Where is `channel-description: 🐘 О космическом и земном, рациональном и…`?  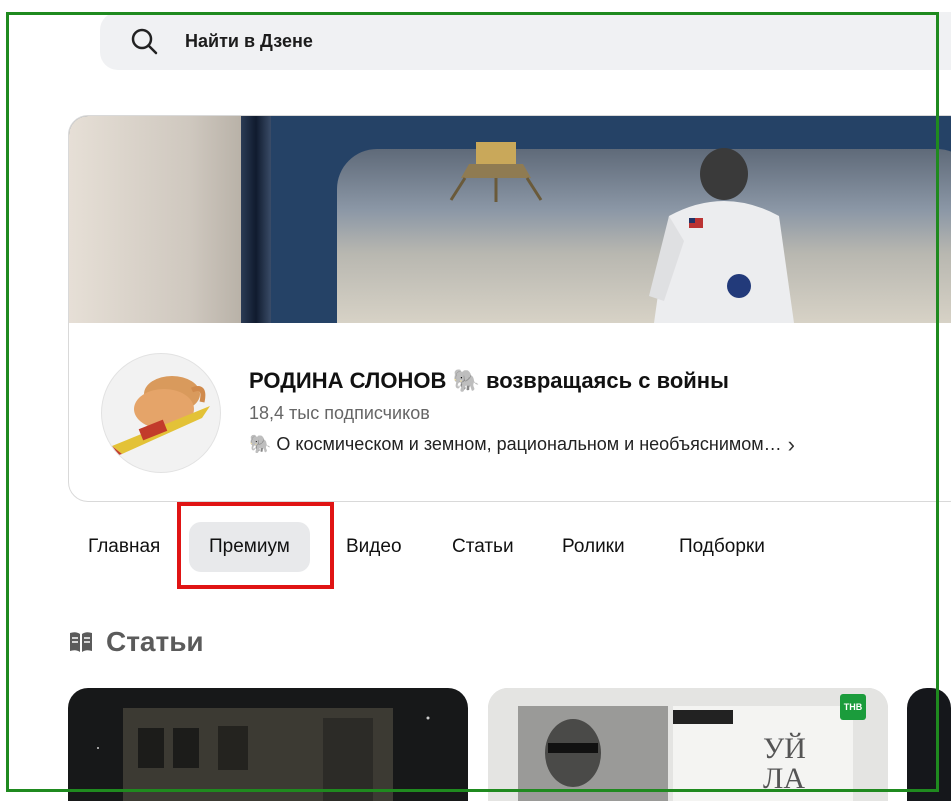
channel-description: 🐘 О космическом и земном, рациональном и… is located at coordinates (522, 444).